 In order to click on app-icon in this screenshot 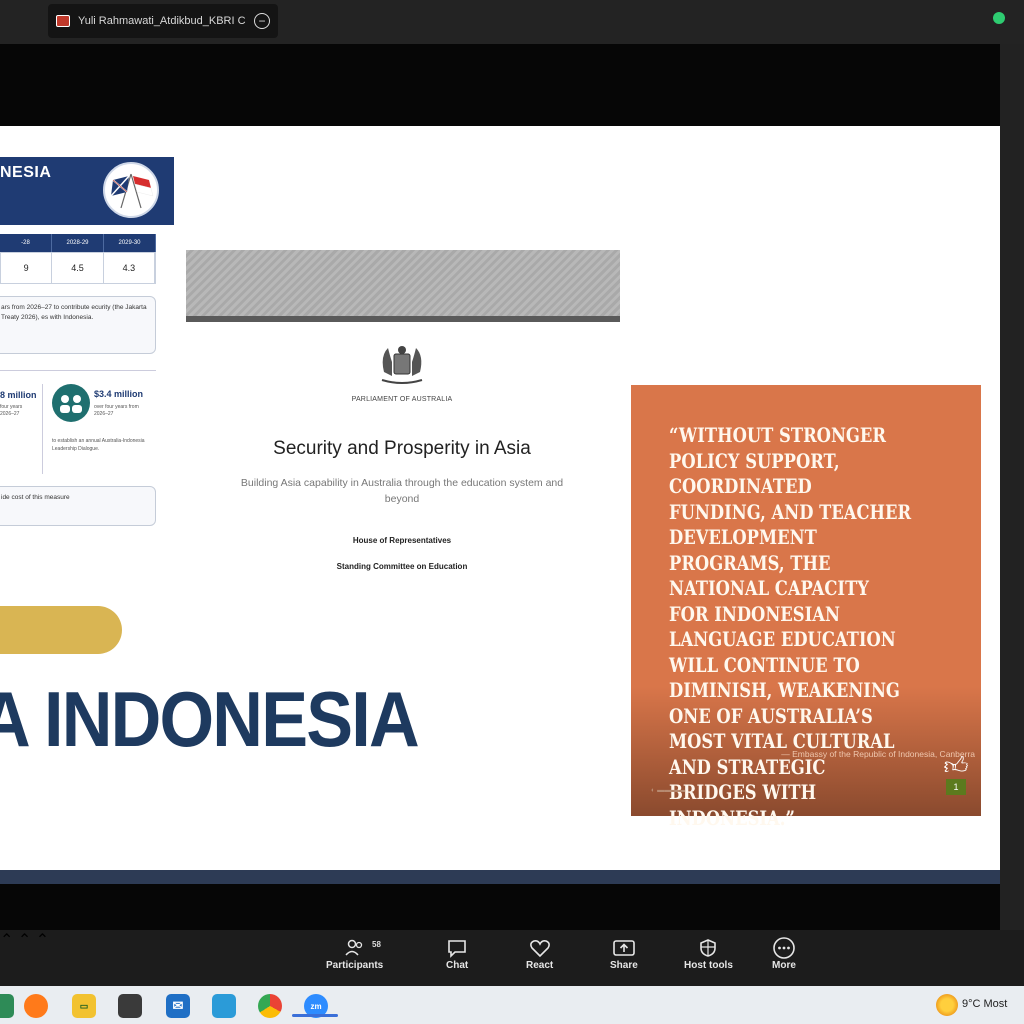, I will do `click(7, 1006)`.